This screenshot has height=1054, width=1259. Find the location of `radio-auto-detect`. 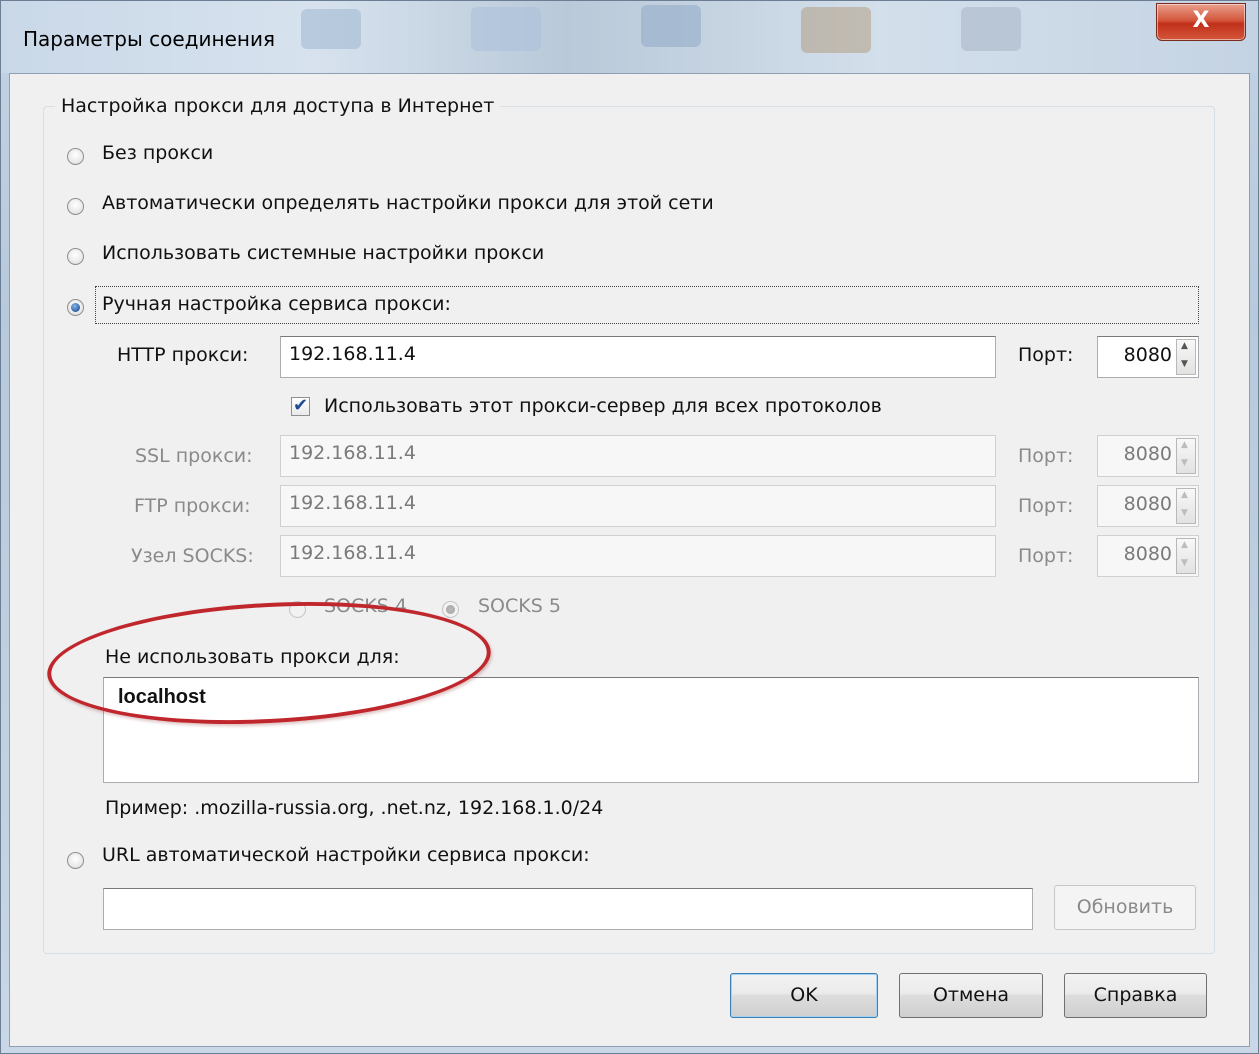

radio-auto-detect is located at coordinates (75, 206).